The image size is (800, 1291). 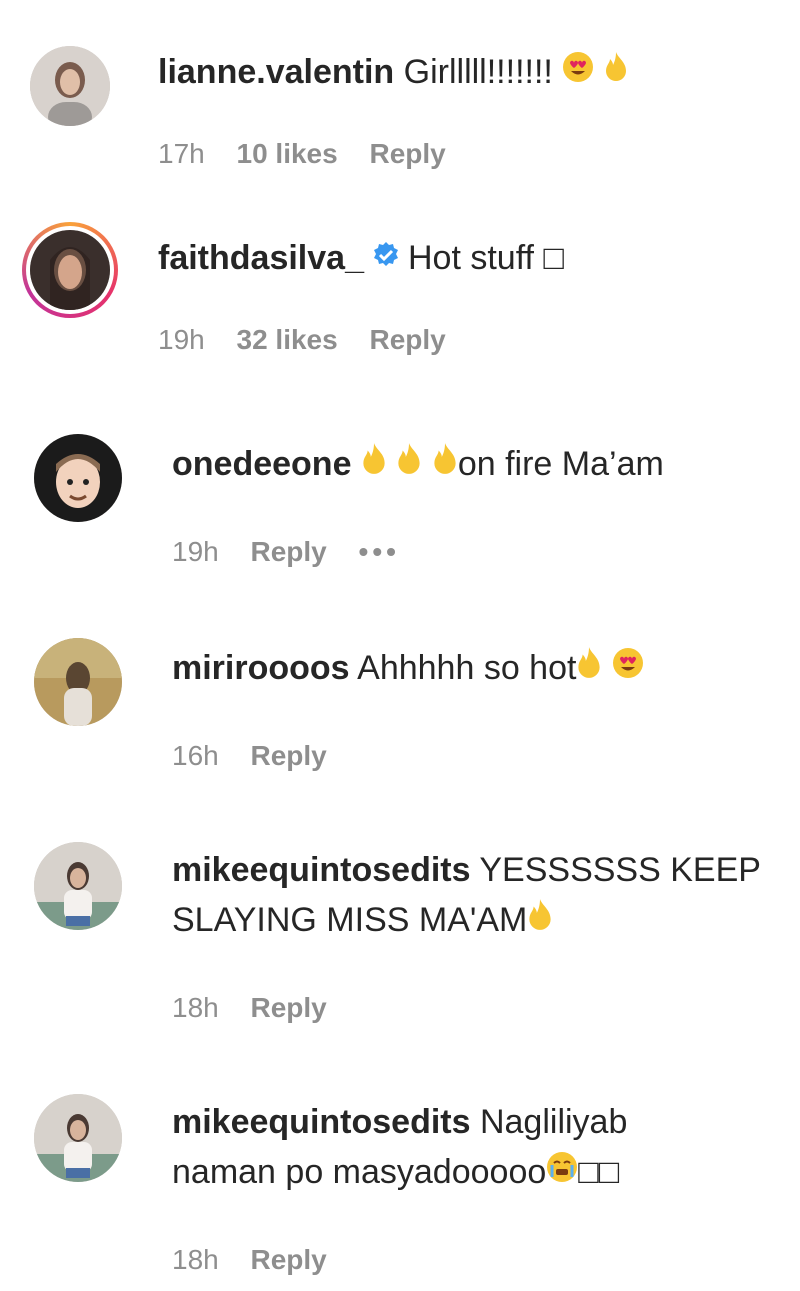 What do you see at coordinates (359, 1172) in the screenshot?
I see `comment-text: naman po masyadooooo` at bounding box center [359, 1172].